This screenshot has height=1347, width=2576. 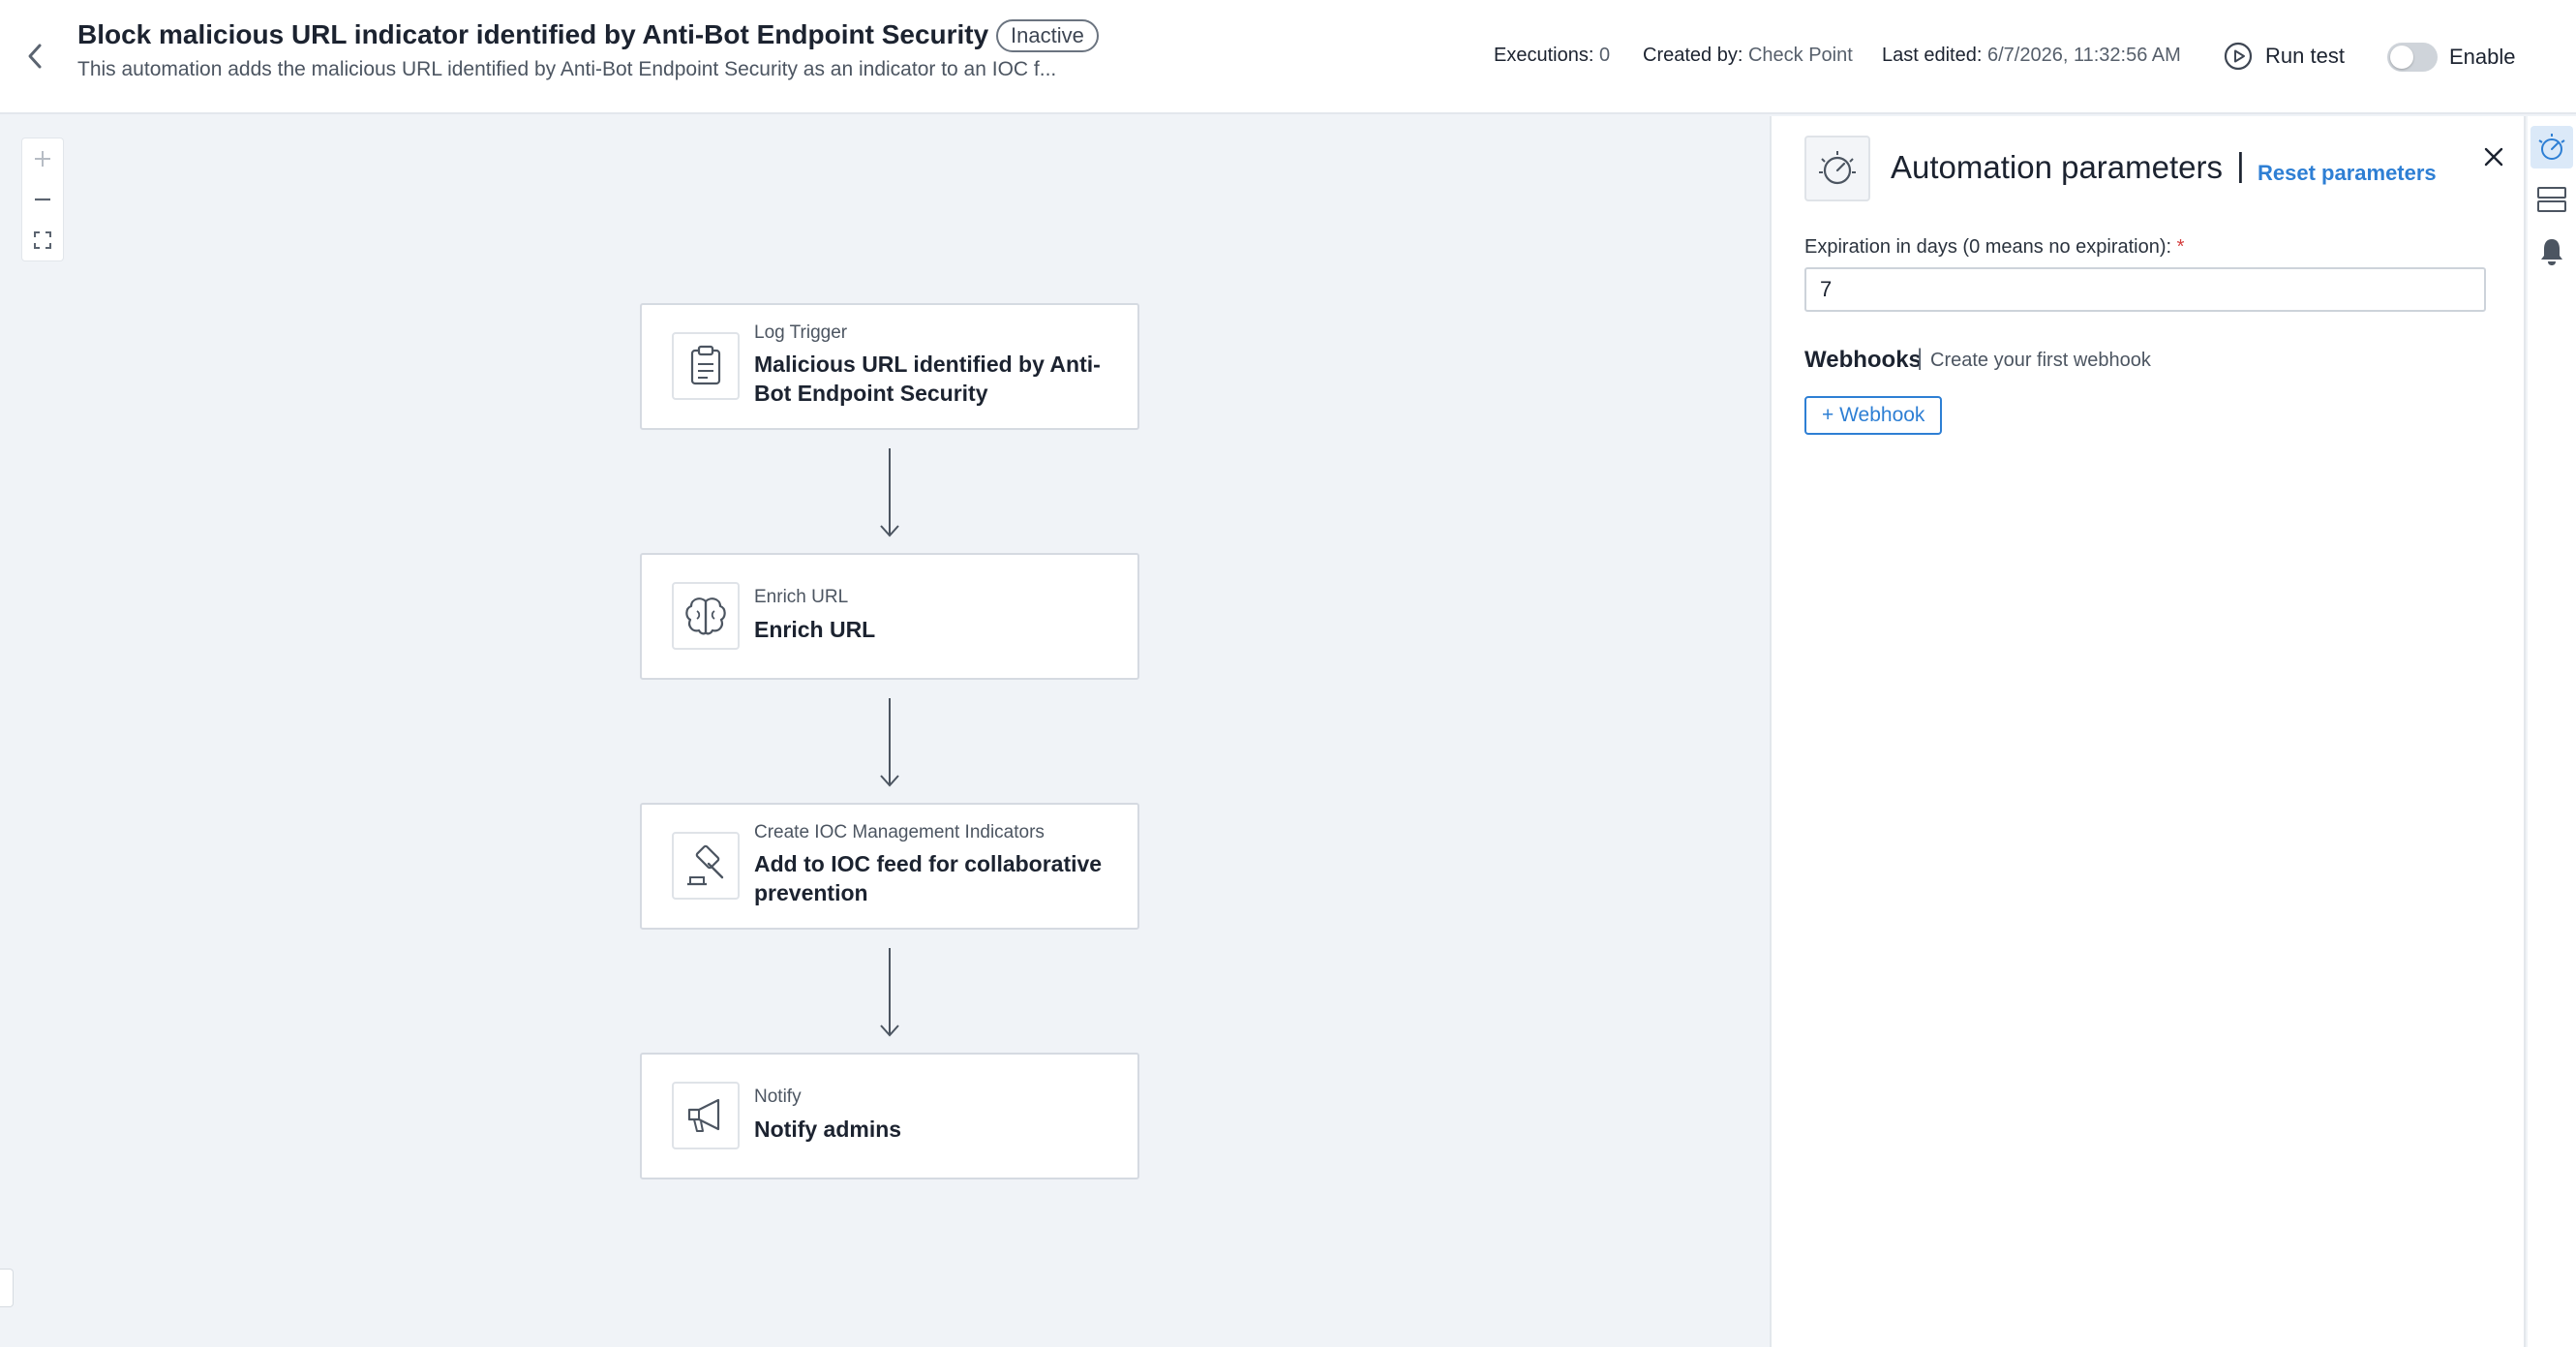 What do you see at coordinates (1933, 55) in the screenshot?
I see `last-edited-label: Last edited:` at bounding box center [1933, 55].